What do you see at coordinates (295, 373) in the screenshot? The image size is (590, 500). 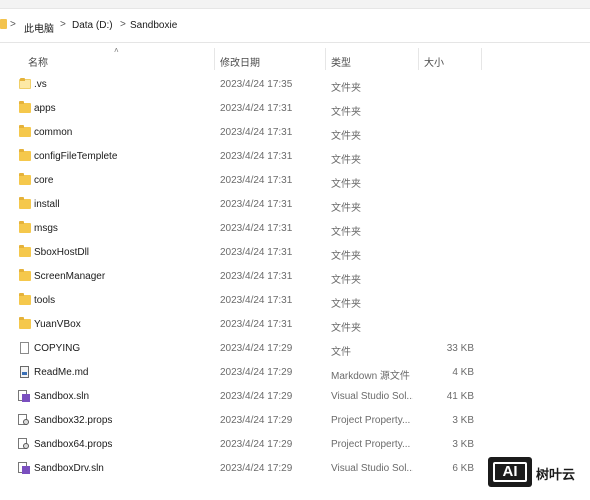 I see `file-row: ReadMe.md 2023/4/24 17:29 Markdown 源文件 4 KB` at bounding box center [295, 373].